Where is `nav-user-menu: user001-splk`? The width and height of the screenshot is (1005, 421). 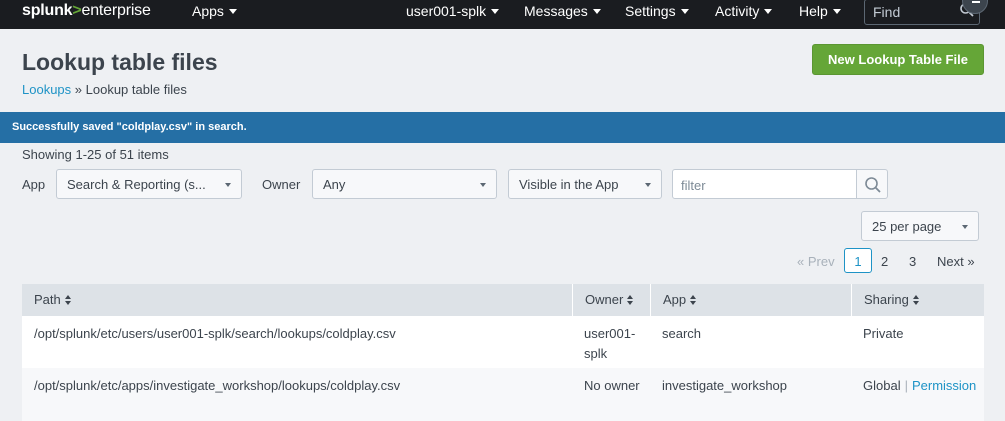 nav-user-menu: user001-splk is located at coordinates (453, 11).